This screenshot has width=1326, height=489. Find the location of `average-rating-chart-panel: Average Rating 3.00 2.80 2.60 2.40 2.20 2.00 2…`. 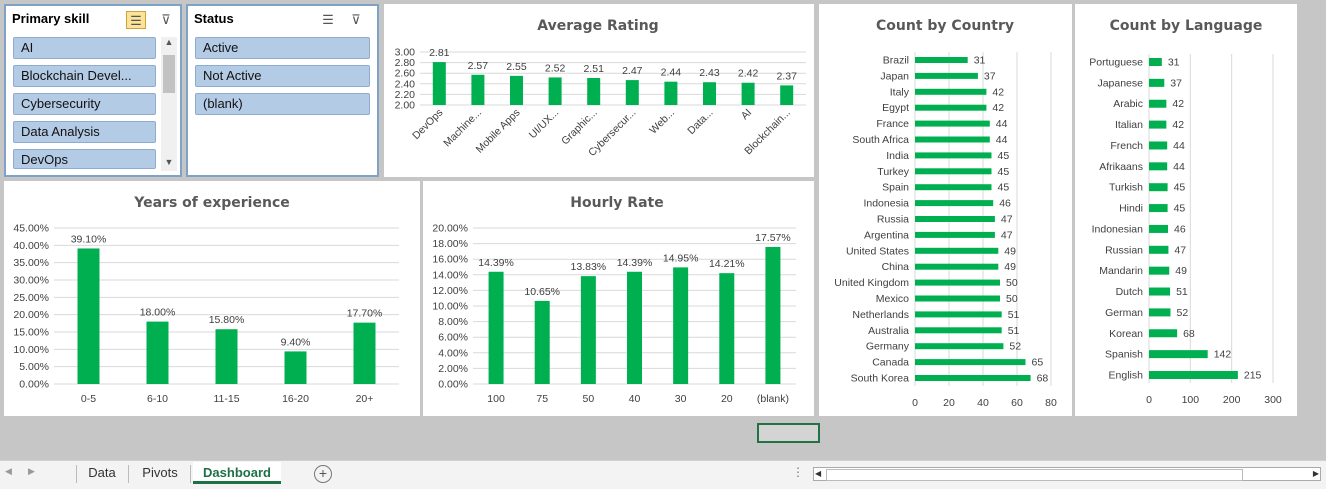

average-rating-chart-panel: Average Rating 3.00 2.80 2.60 2.40 2.20 2.00 2… is located at coordinates (599, 90).